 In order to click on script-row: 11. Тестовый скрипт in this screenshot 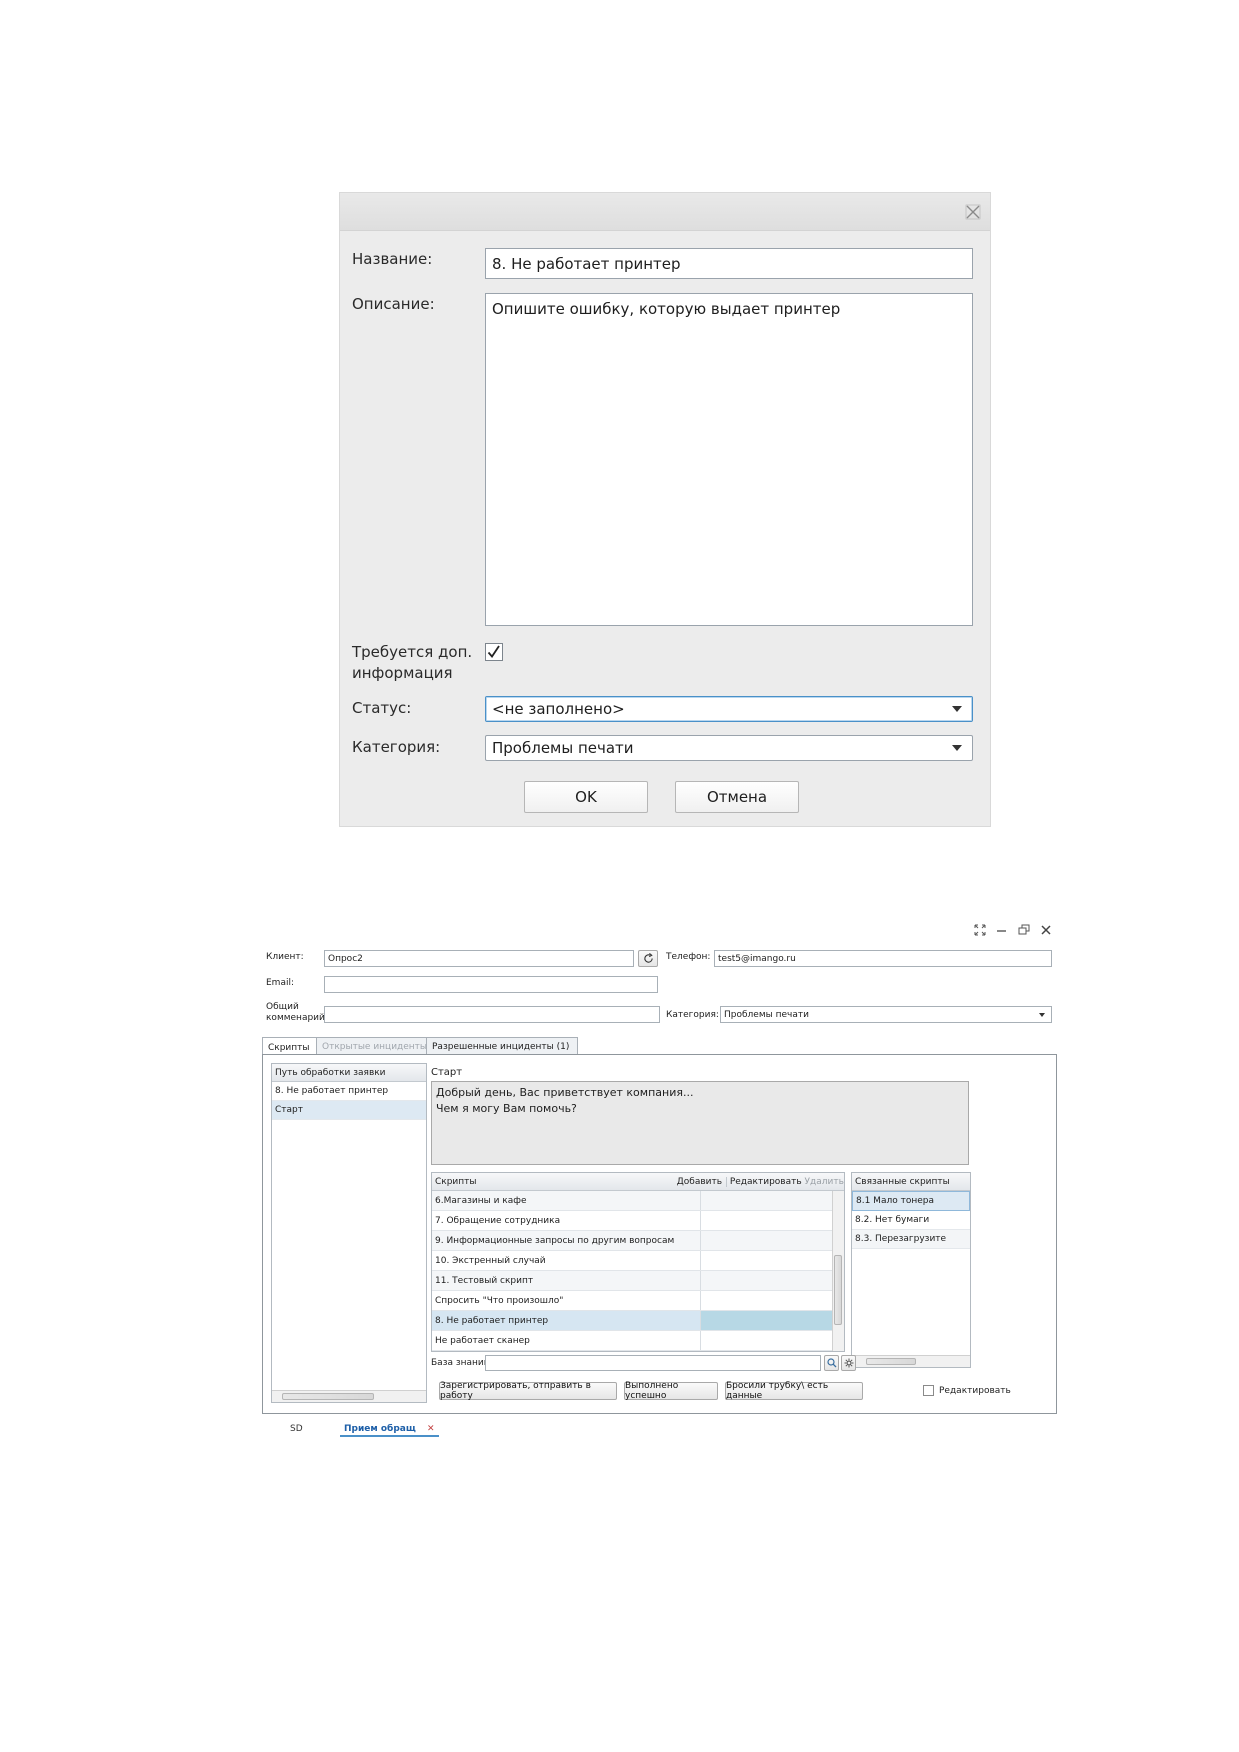, I will do `click(632, 1281)`.